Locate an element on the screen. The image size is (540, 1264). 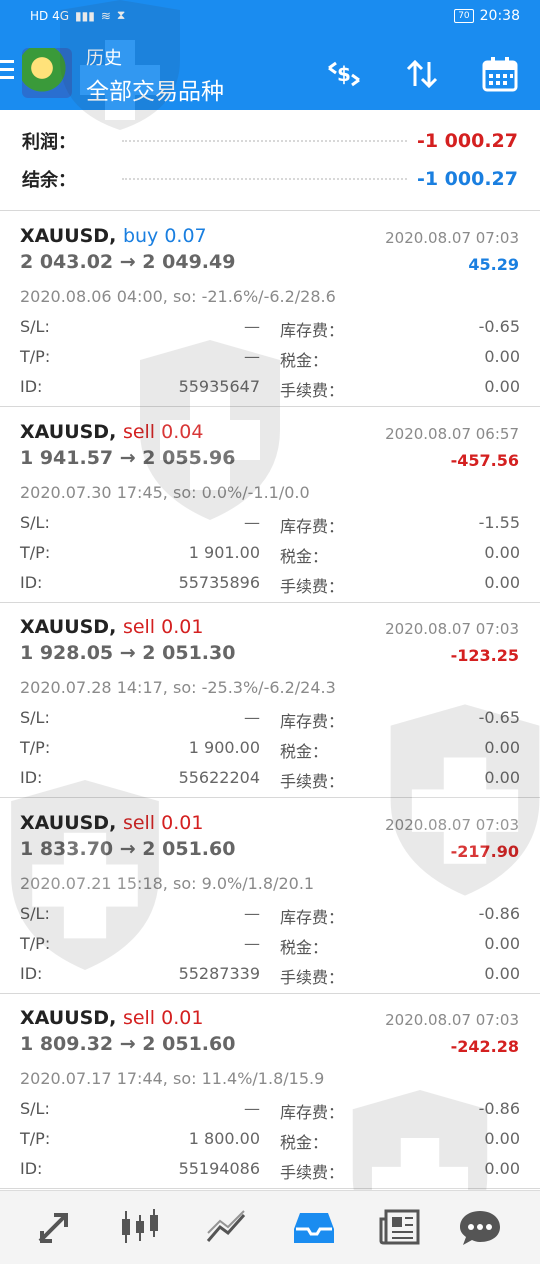
id-value: 55622204 is located at coordinates (219, 777).